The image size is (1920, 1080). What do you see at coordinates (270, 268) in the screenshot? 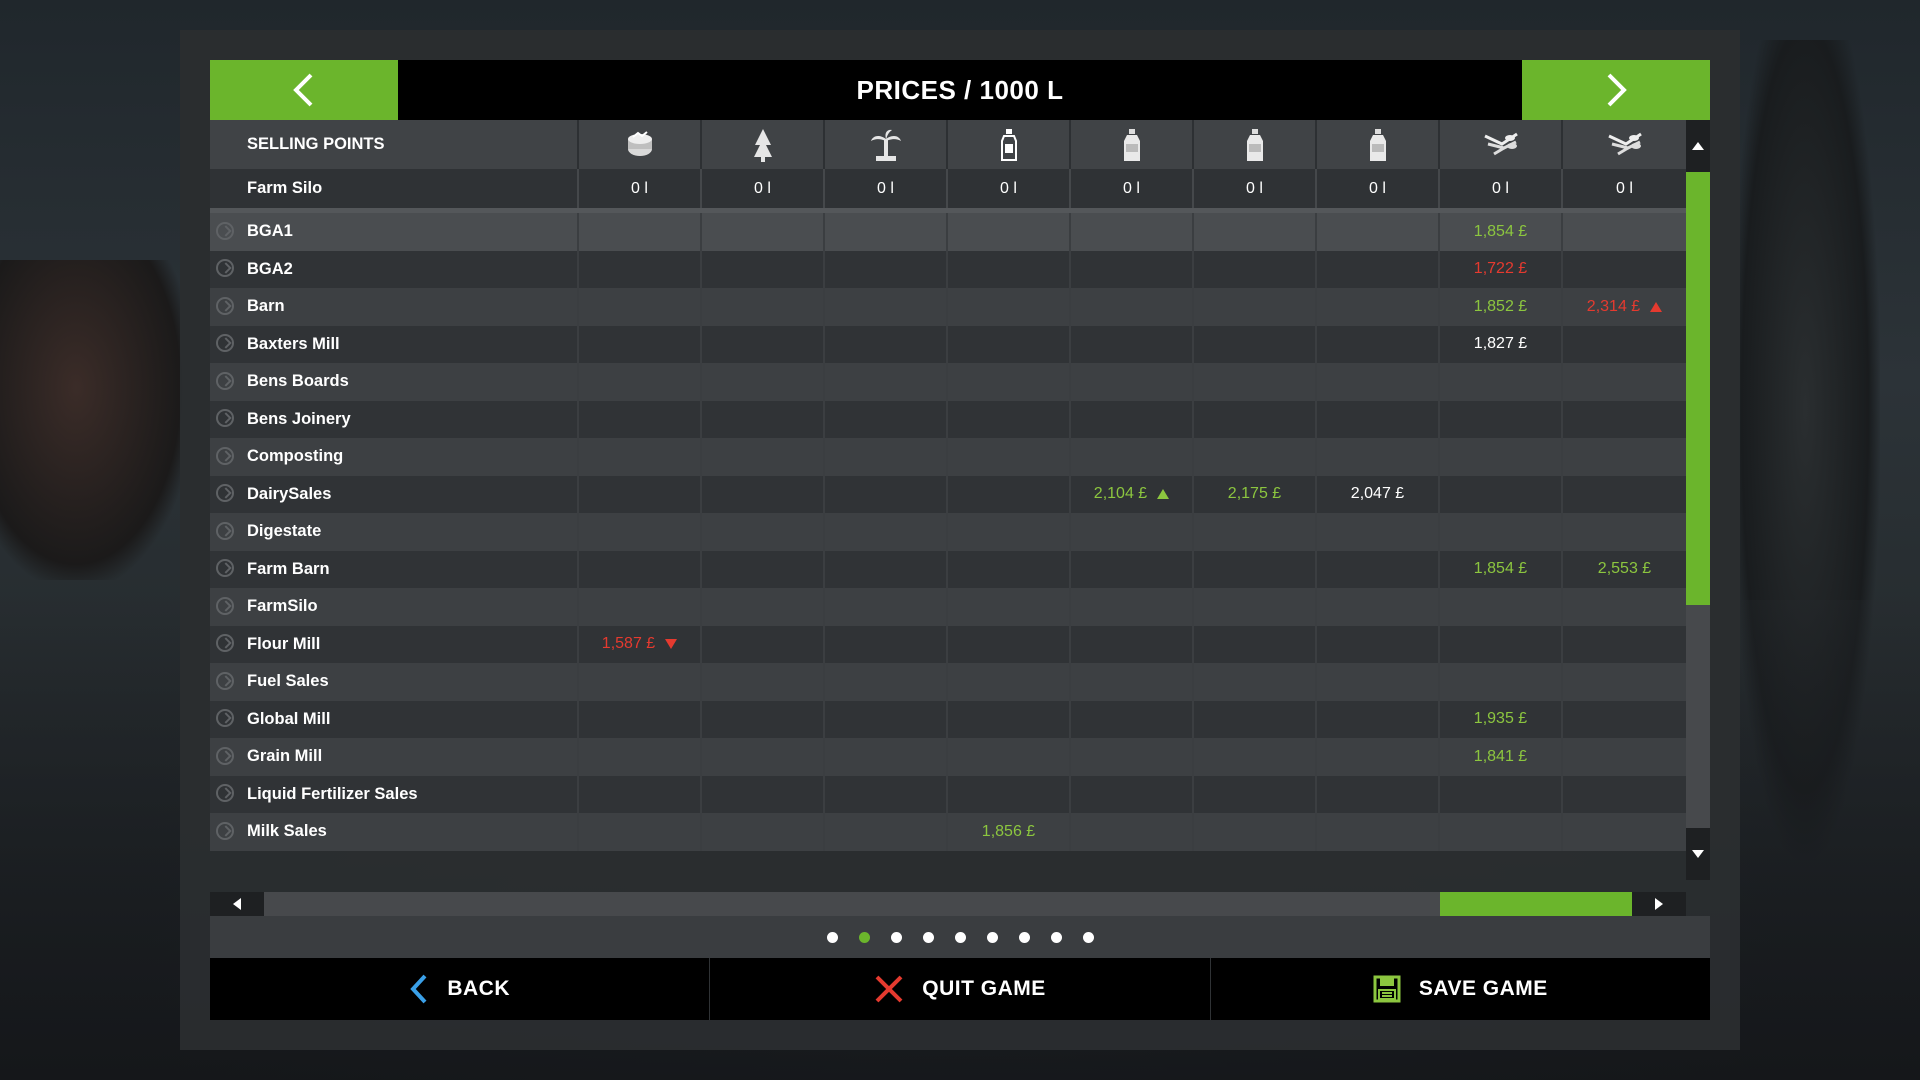
I see `selling-point-label: BGA2` at bounding box center [270, 268].